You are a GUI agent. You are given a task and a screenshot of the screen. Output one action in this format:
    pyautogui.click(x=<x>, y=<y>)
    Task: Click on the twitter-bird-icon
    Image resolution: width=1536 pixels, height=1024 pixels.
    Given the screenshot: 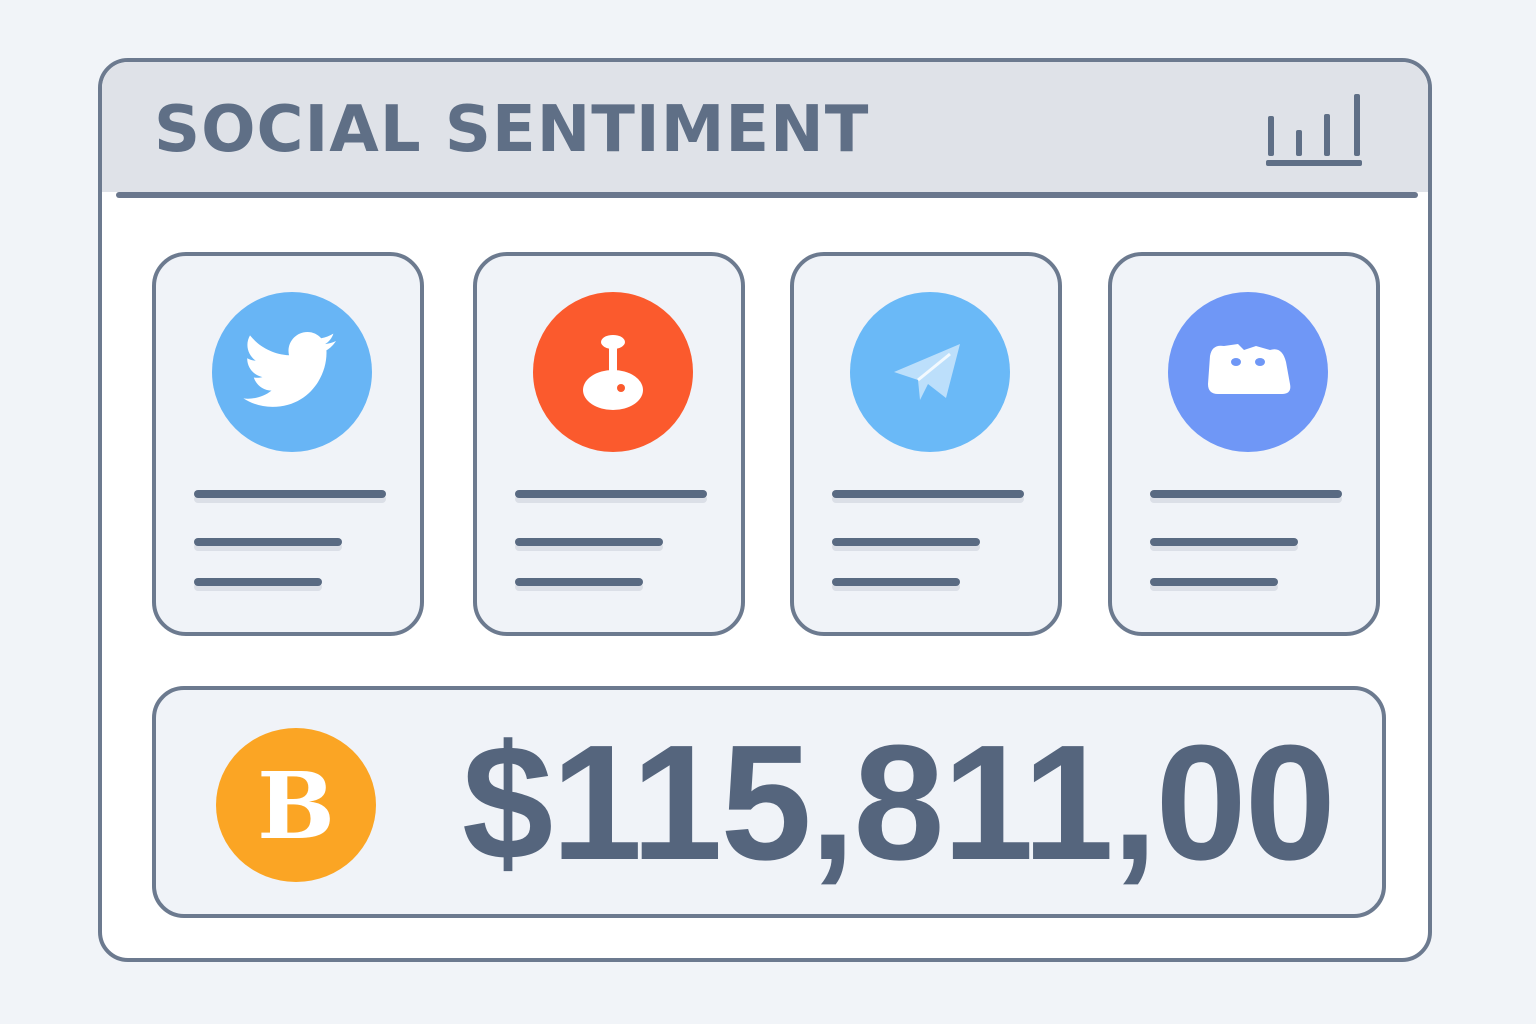 What is the action you would take?
    pyautogui.click(x=292, y=372)
    